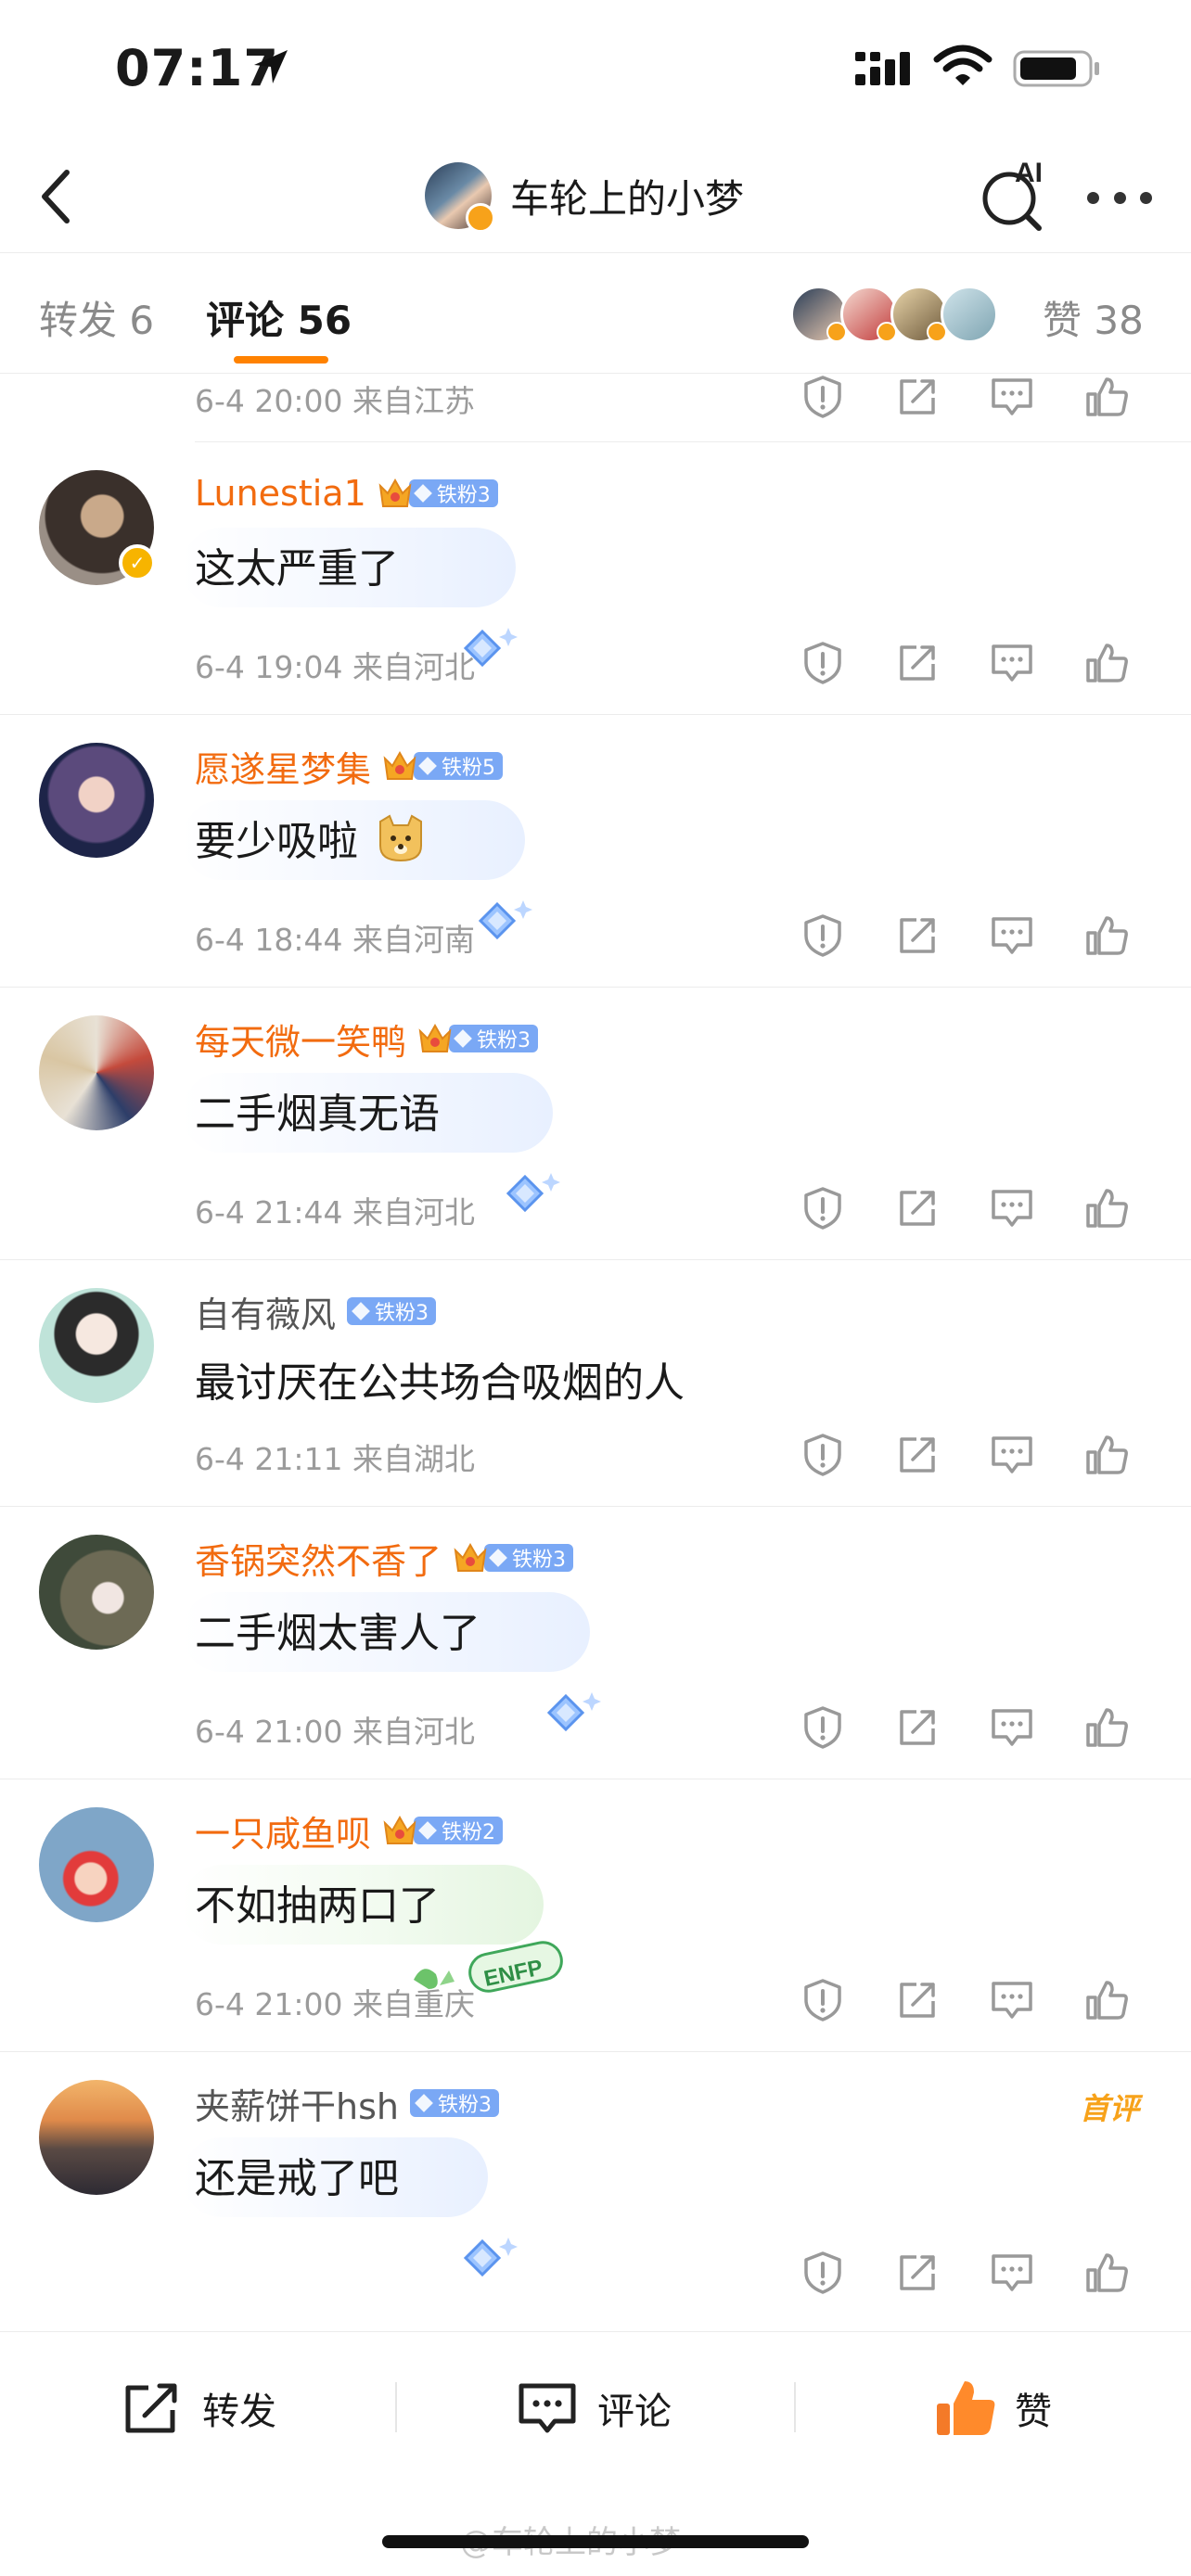 Image resolution: width=1191 pixels, height=2576 pixels. I want to click on comment-text: 这太严重了, so click(297, 569).